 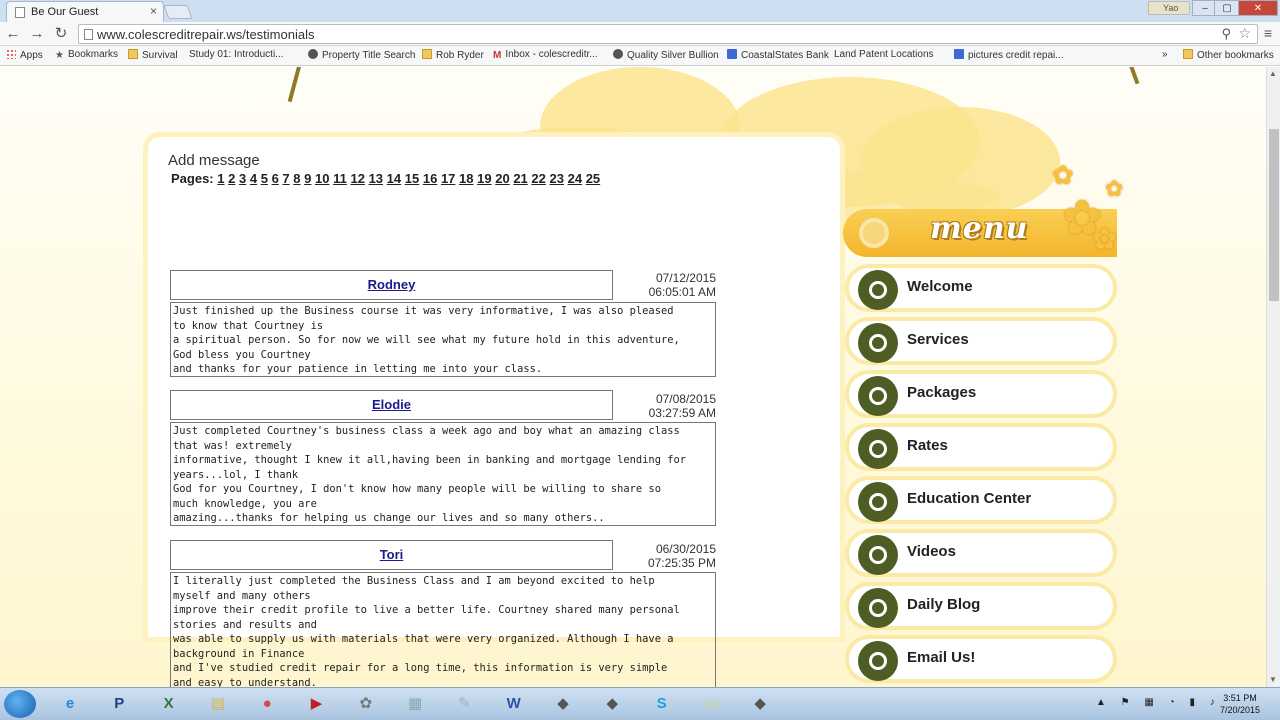 What do you see at coordinates (1226, 34) in the screenshot?
I see `zoom-icon: ⚲` at bounding box center [1226, 34].